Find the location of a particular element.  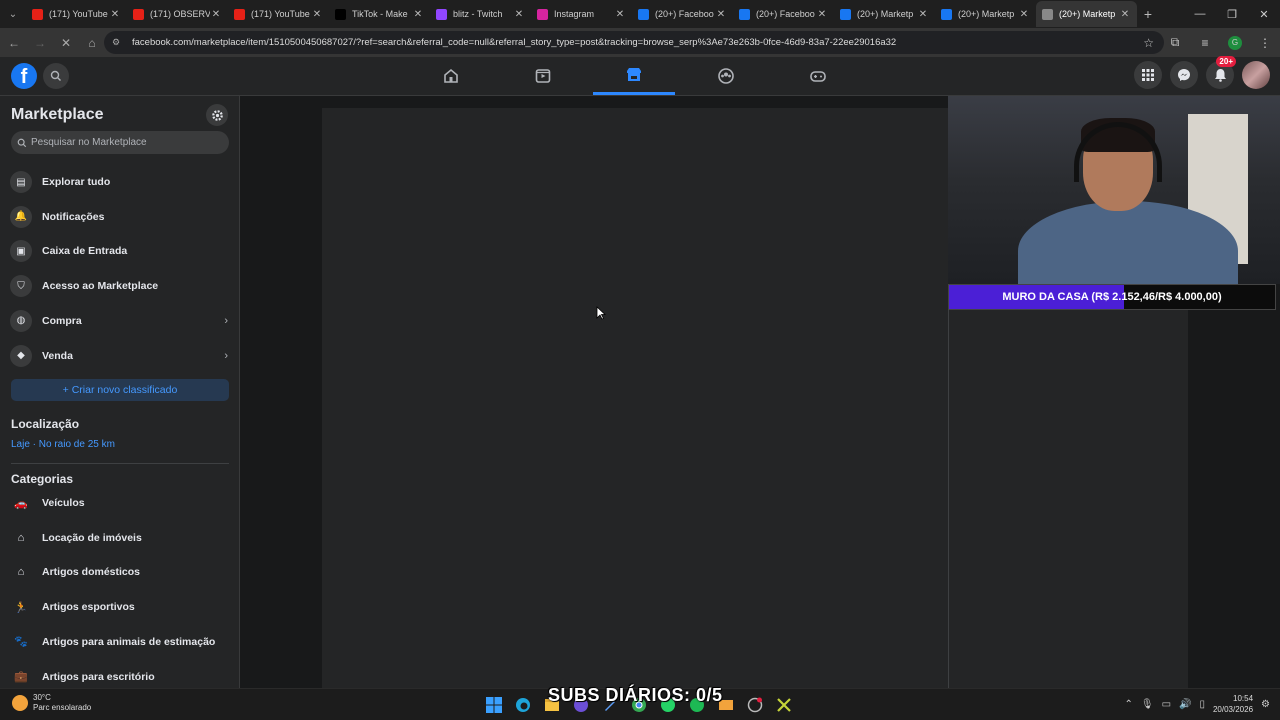

mouse-cursor-icon is located at coordinates (601, 313).